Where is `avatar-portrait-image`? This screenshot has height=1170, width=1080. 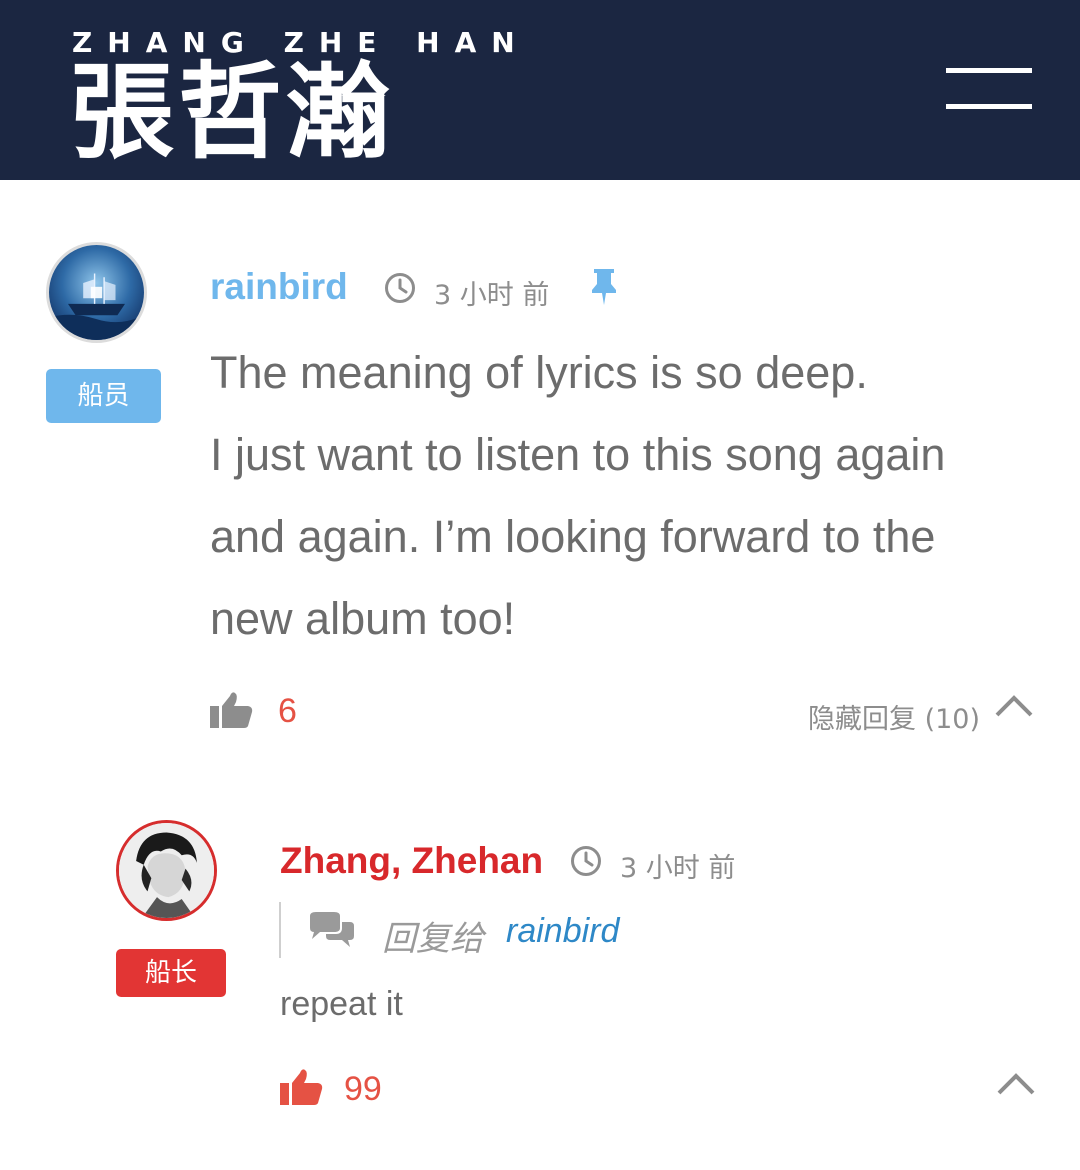 avatar-portrait-image is located at coordinates (166, 870).